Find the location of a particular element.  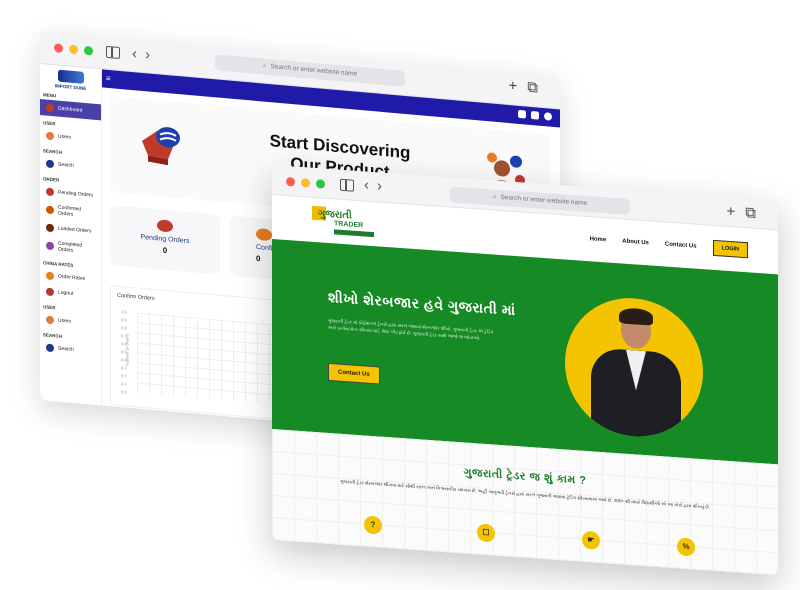

chart-y-tick: 0.5 is located at coordinates (124, 352).